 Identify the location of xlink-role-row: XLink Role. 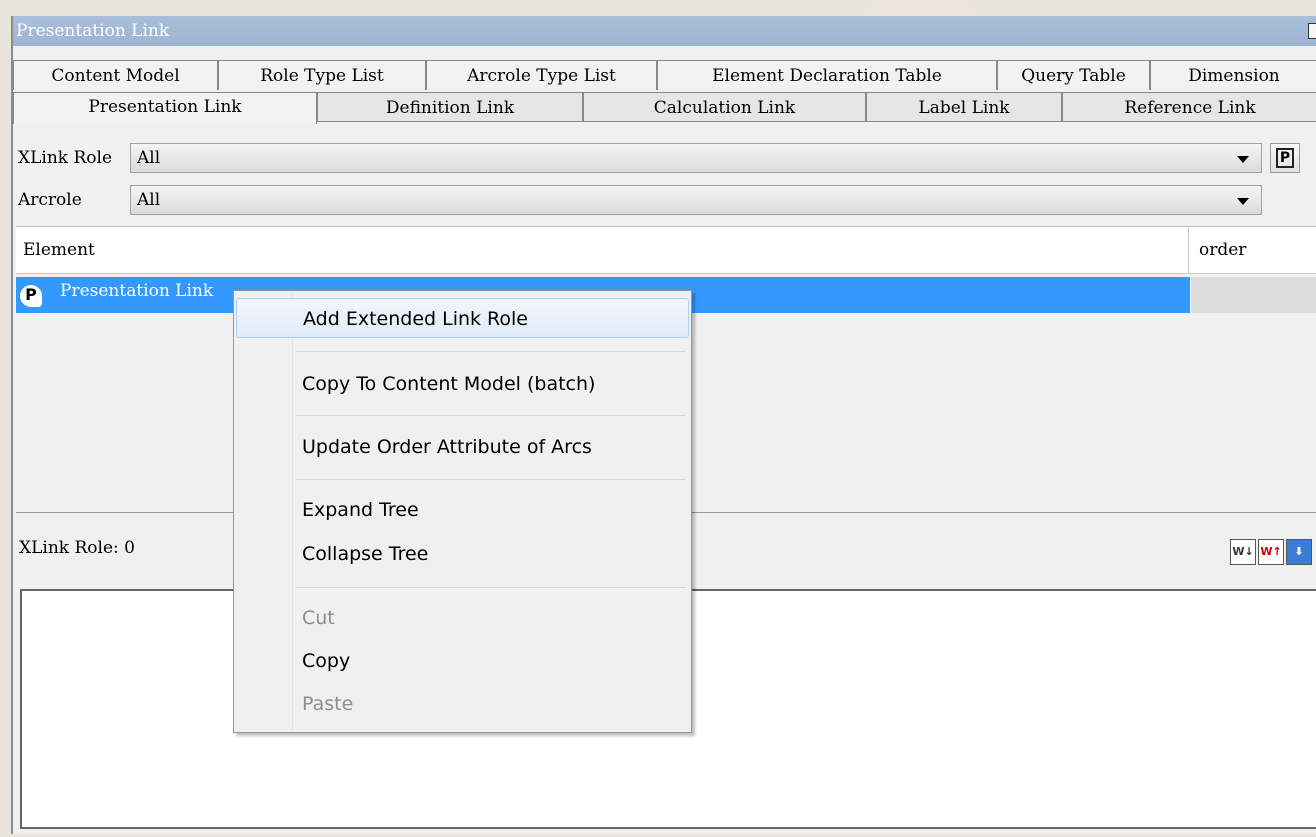
(77, 158).